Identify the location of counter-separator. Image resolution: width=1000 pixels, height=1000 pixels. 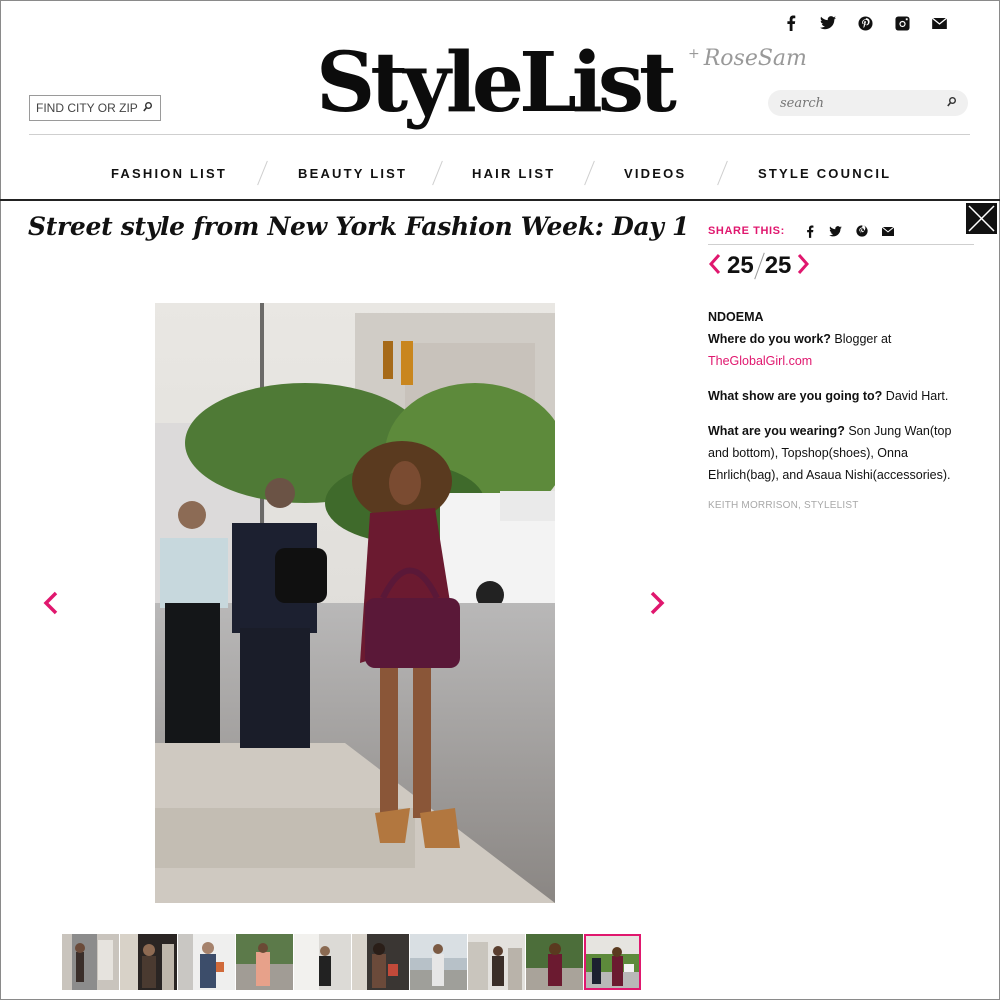
(759, 266).